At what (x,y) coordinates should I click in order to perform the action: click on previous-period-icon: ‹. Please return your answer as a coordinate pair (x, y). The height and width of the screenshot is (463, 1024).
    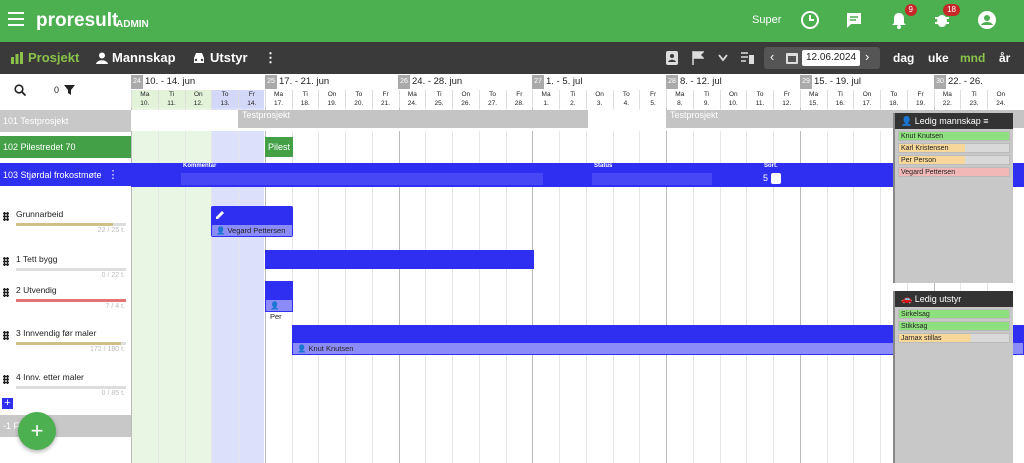
    Looking at the image, I should click on (772, 56).